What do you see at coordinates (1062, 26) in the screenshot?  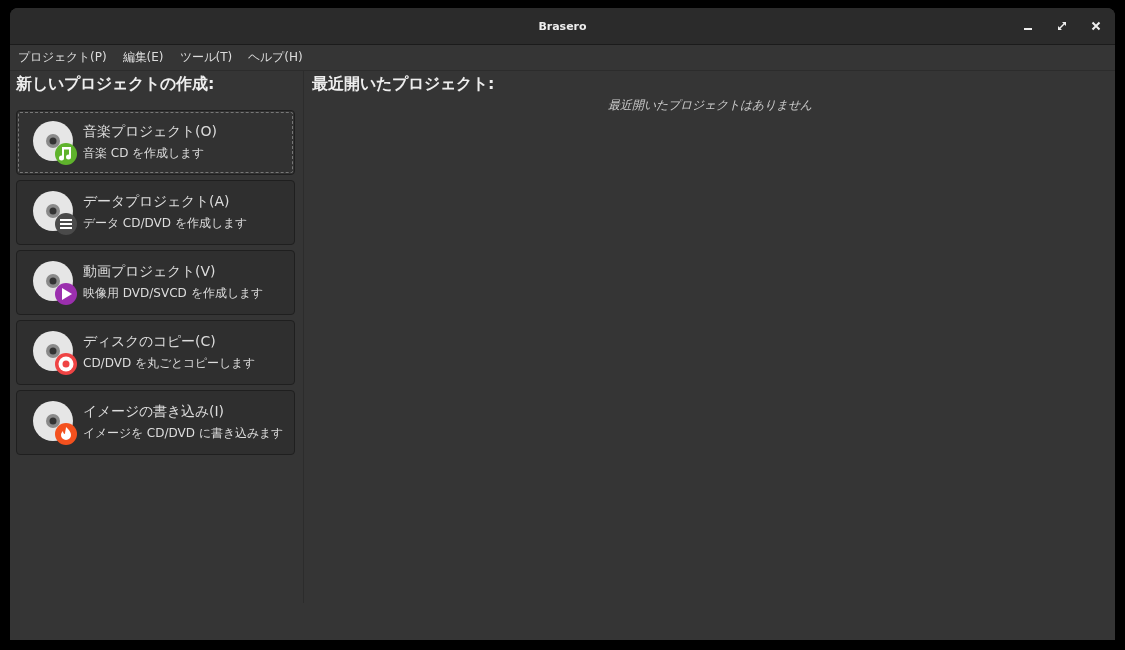 I see `maximize-icon` at bounding box center [1062, 26].